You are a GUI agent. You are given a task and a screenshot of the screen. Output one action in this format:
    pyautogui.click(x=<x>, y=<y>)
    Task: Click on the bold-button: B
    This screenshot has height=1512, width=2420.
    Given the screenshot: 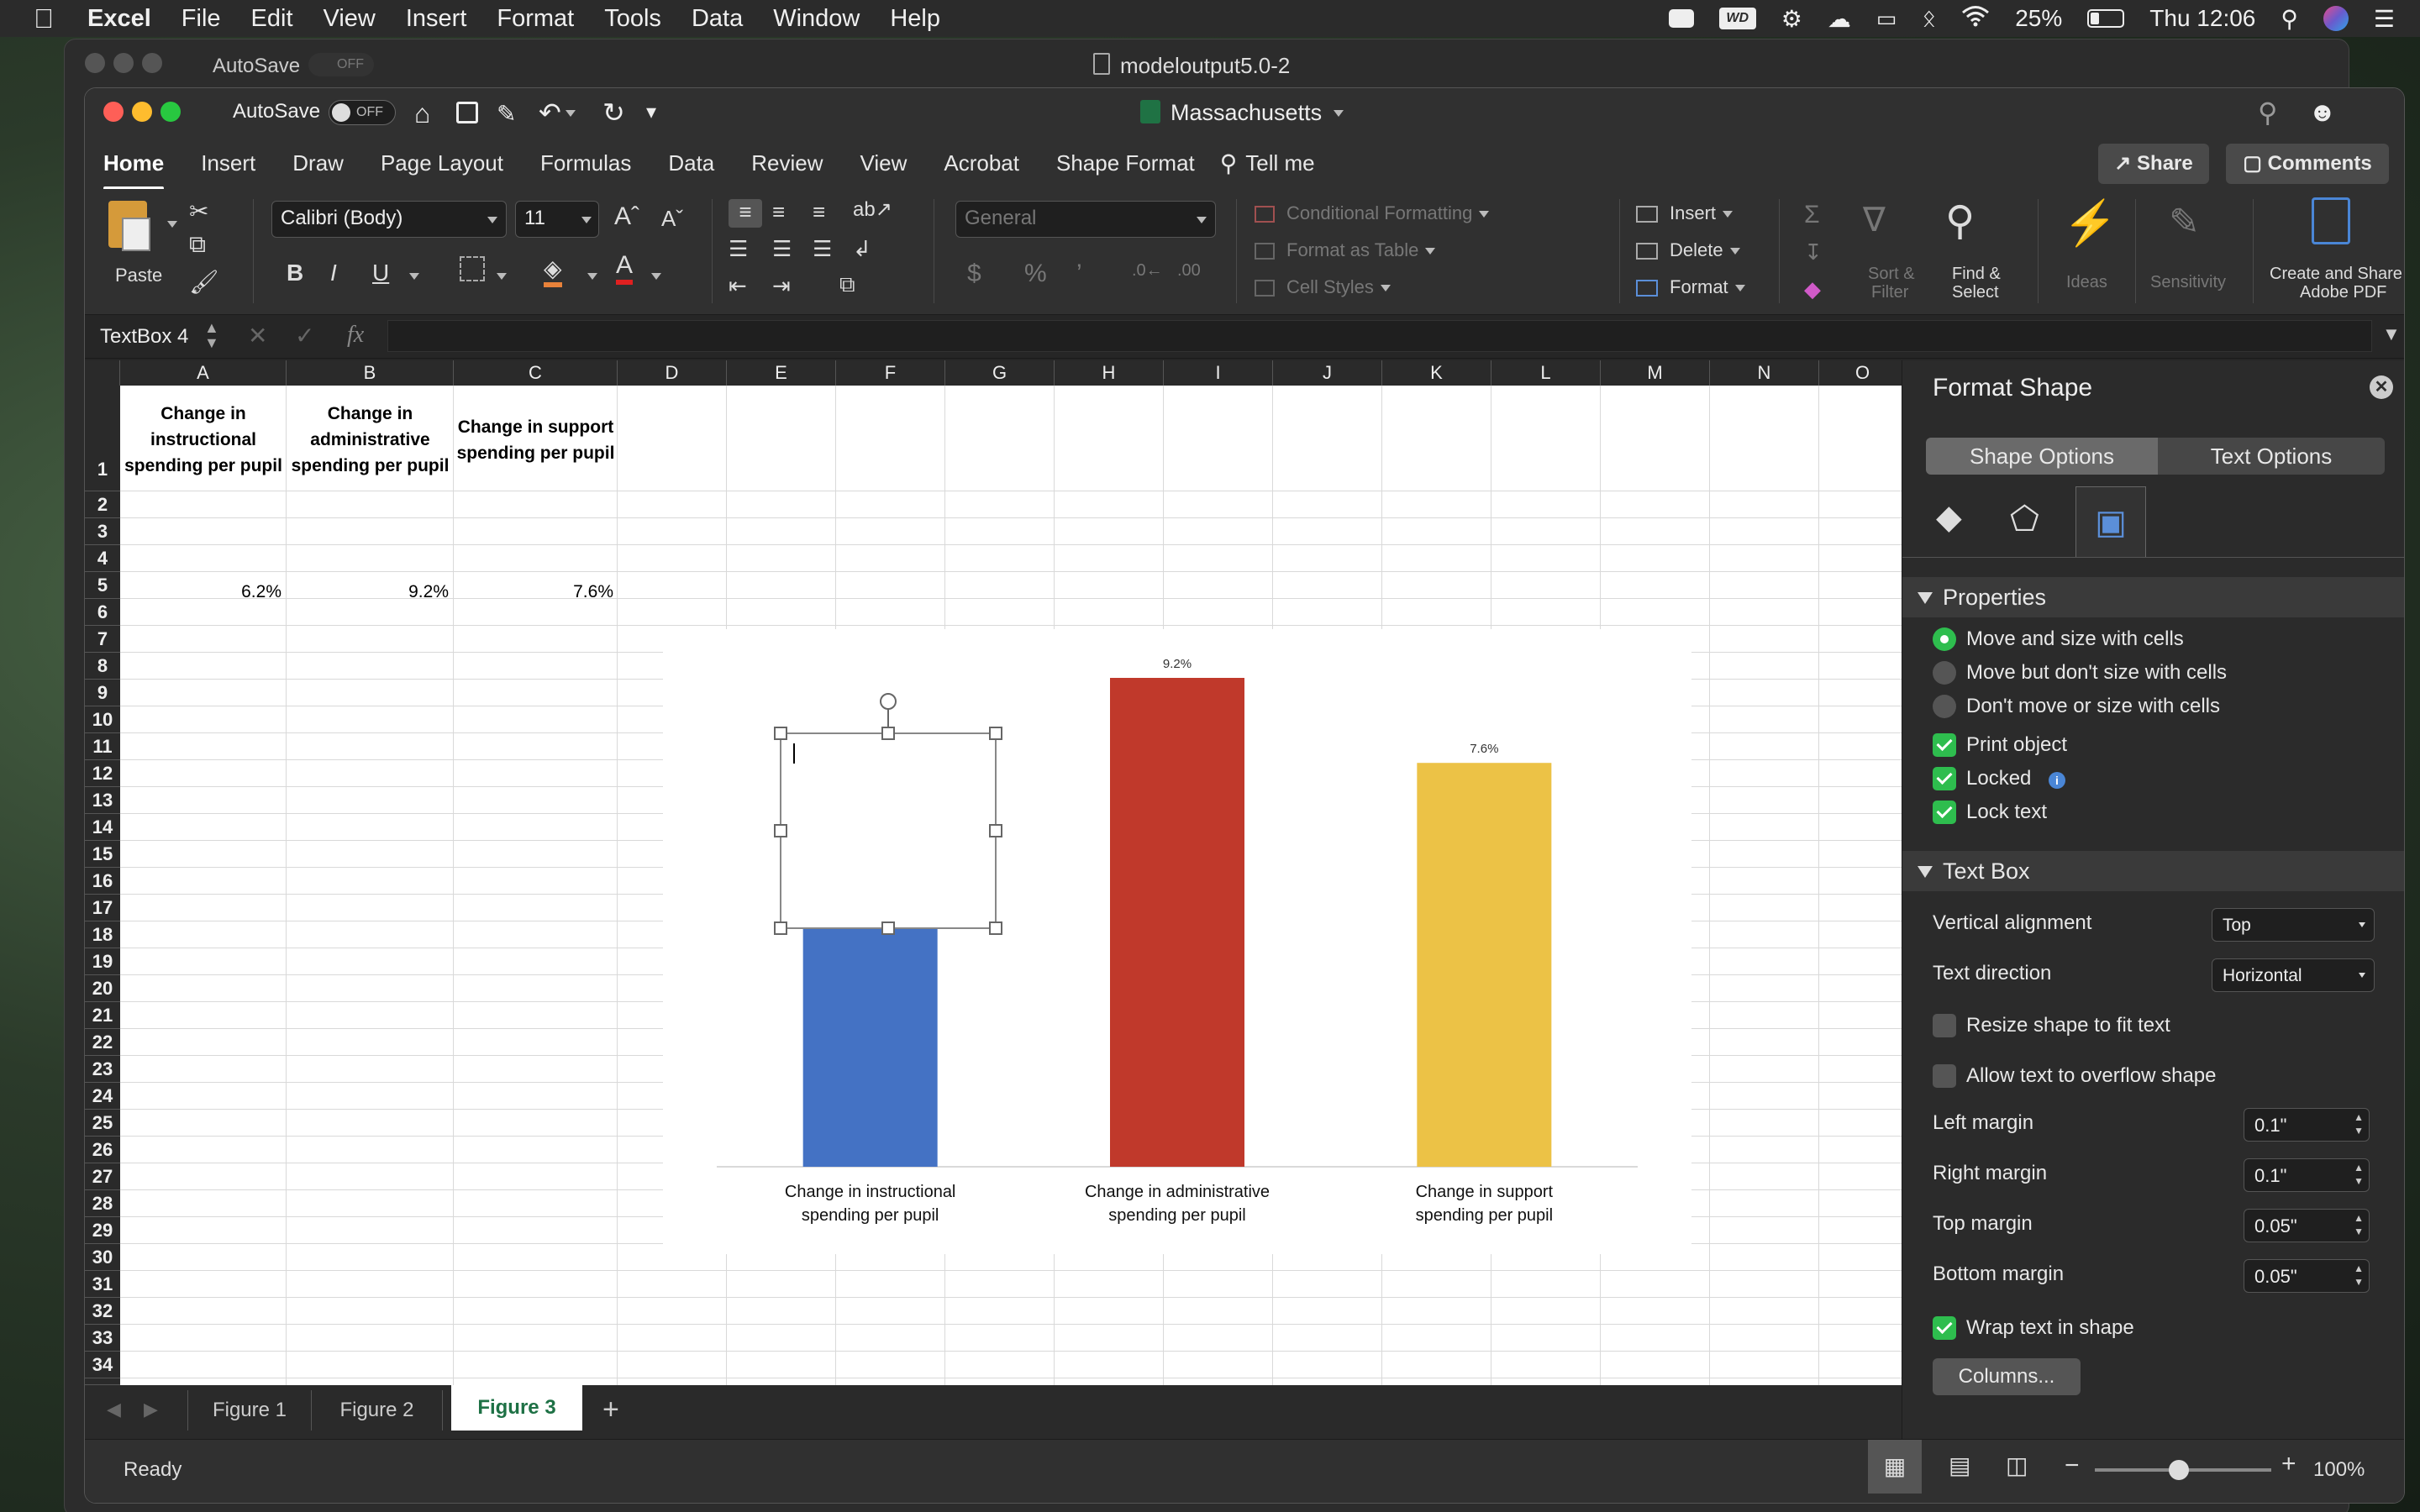 What is the action you would take?
    pyautogui.click(x=295, y=273)
    